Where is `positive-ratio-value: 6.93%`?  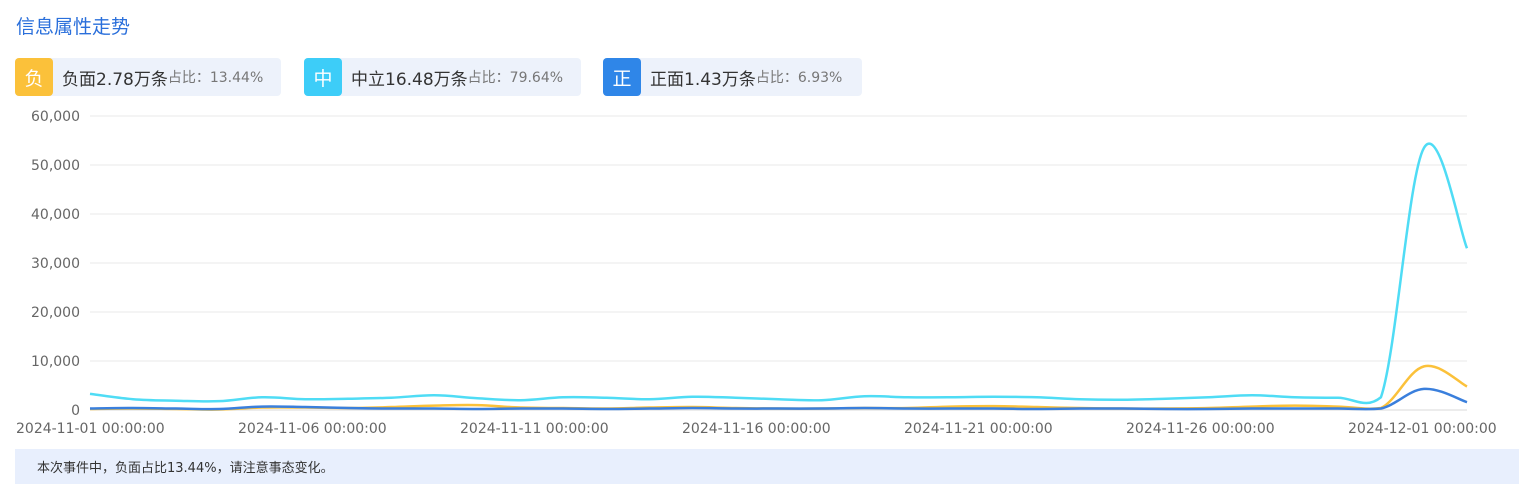
positive-ratio-value: 6.93% is located at coordinates (820, 78).